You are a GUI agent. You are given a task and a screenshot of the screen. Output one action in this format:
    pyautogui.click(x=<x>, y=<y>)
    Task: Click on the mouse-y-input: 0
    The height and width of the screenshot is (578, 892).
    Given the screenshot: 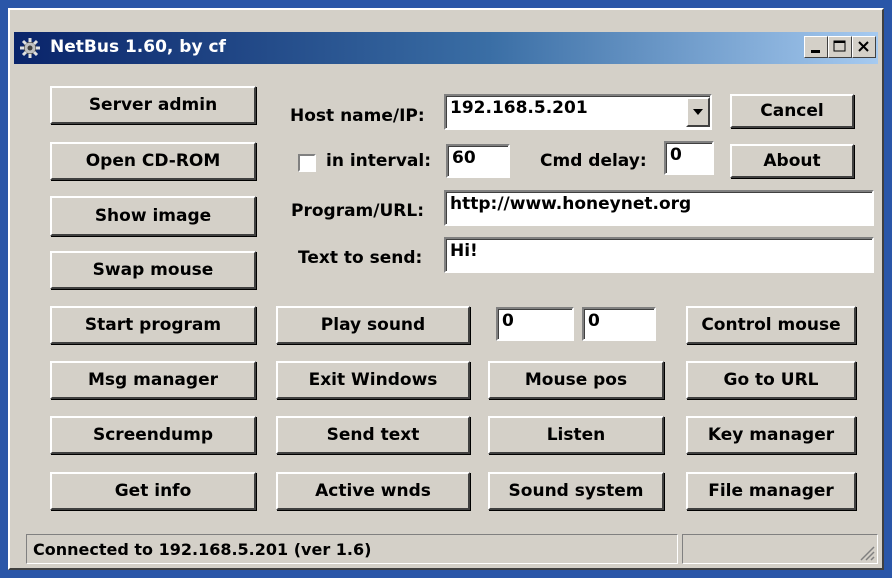 What is the action you would take?
    pyautogui.click(x=619, y=324)
    